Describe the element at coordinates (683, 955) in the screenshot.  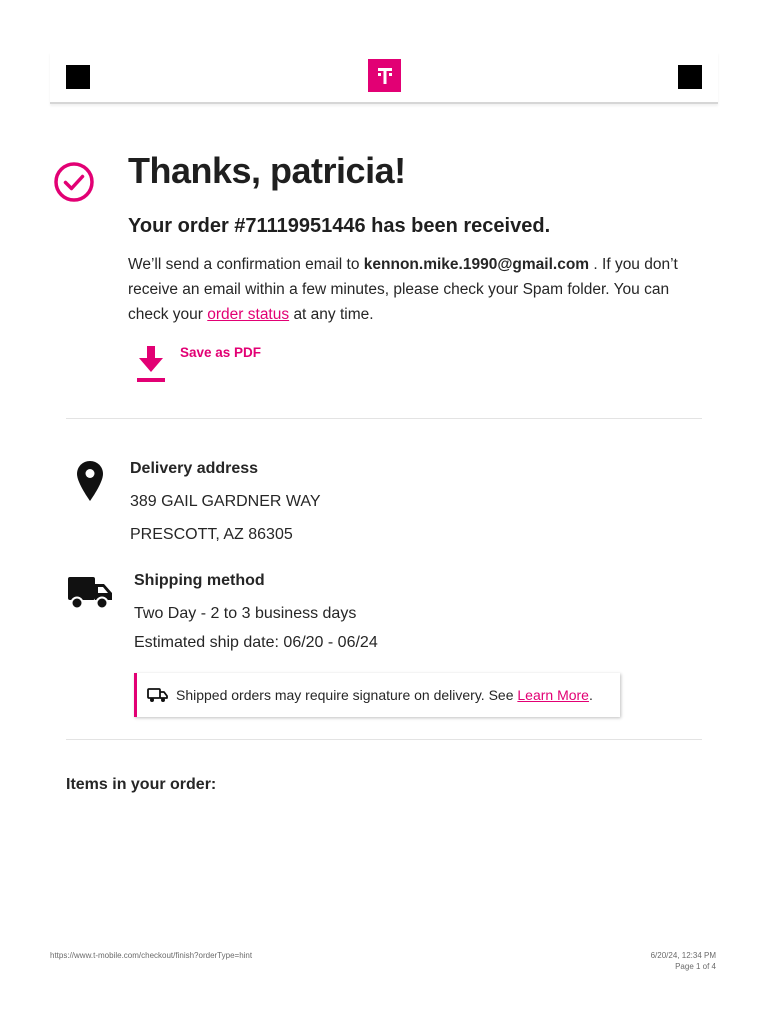
I see `footer-datetime: 6/20/24, 12:34 PM` at that location.